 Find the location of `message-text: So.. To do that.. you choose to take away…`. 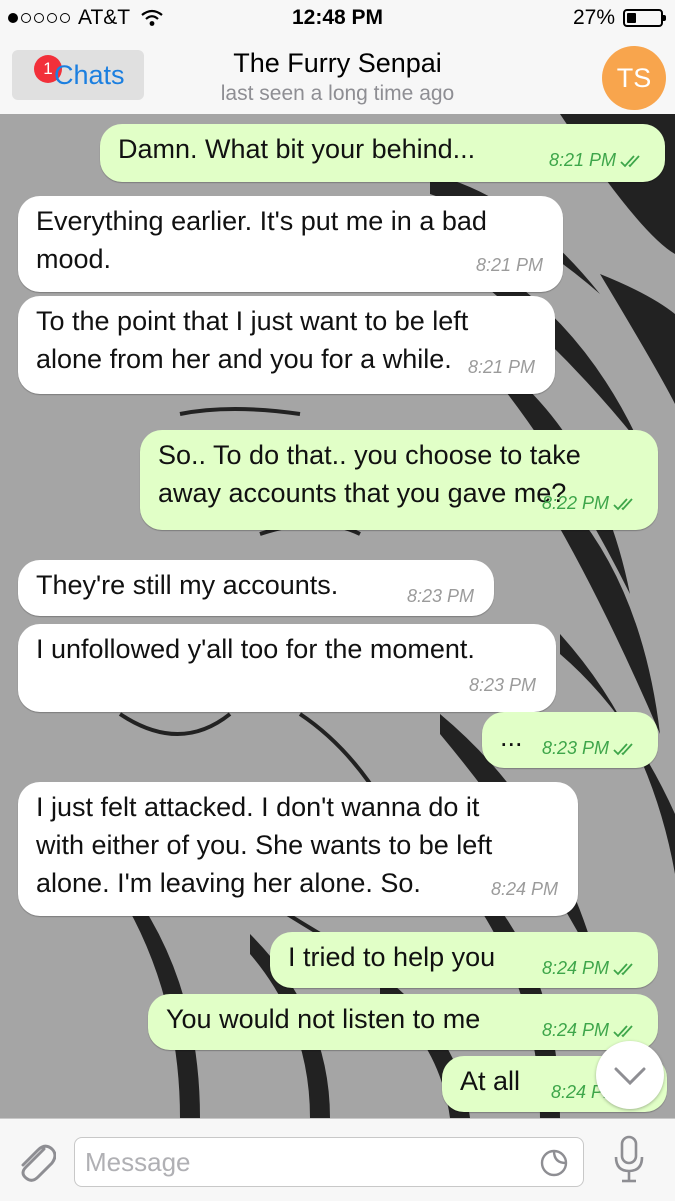

message-text: So.. To do that.. you choose to take away… is located at coordinates (369, 474).